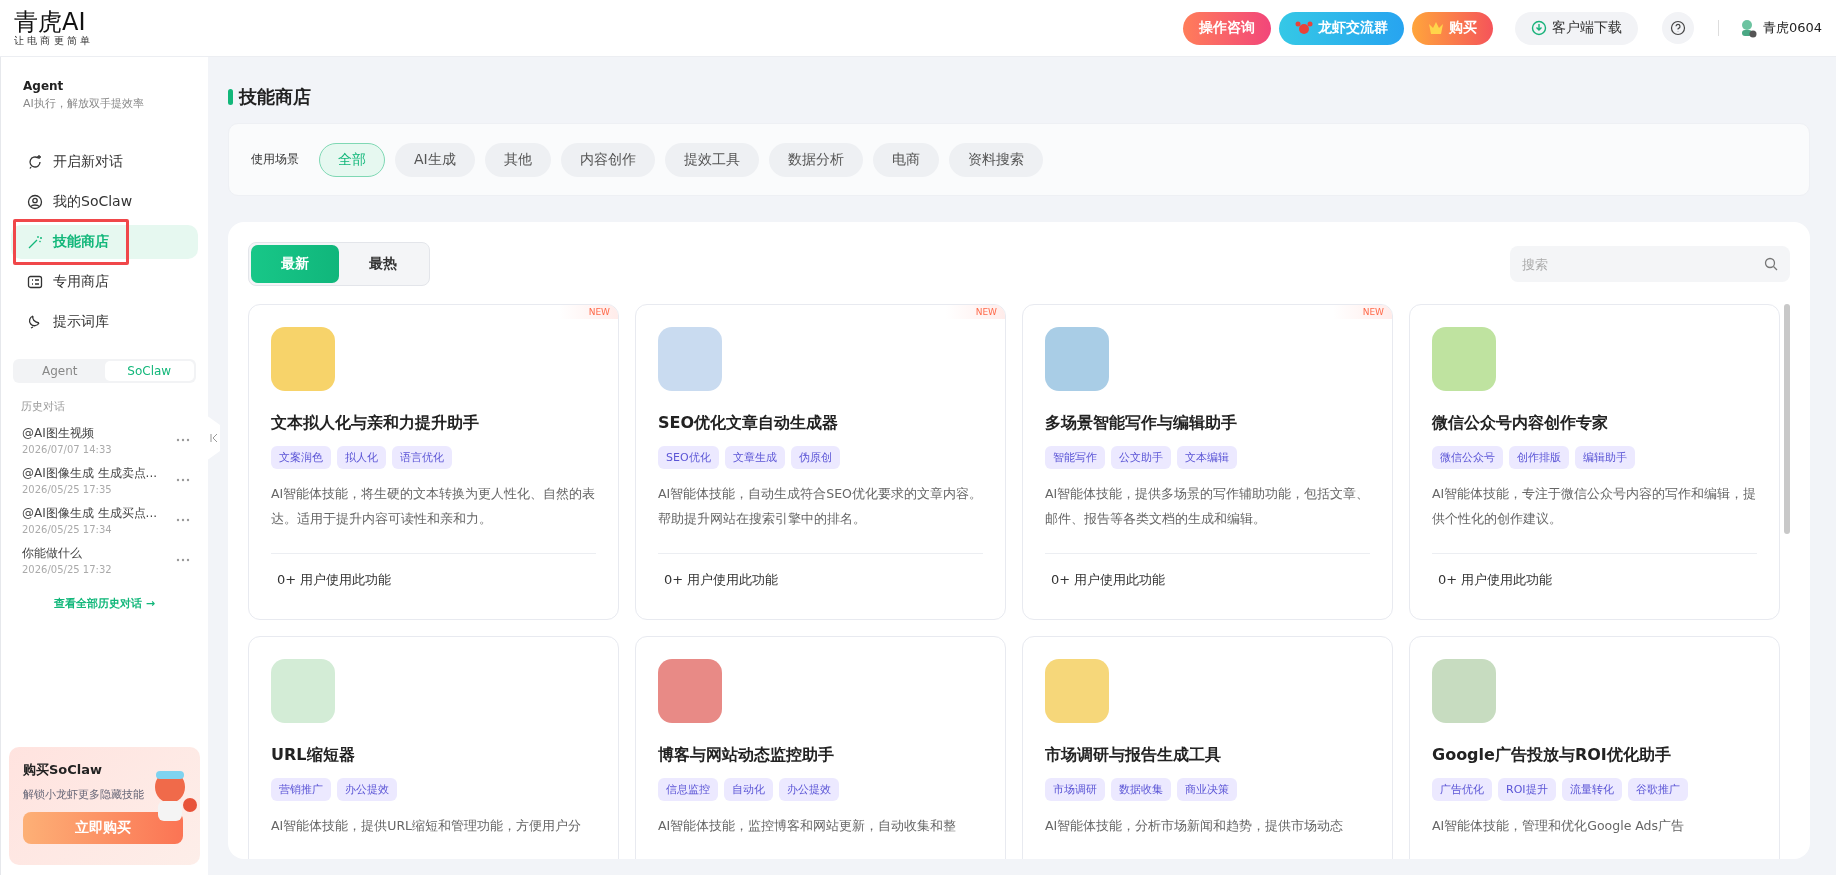 The height and width of the screenshot is (875, 1836). Describe the element at coordinates (214, 438) in the screenshot. I see `collapse-icon` at that location.